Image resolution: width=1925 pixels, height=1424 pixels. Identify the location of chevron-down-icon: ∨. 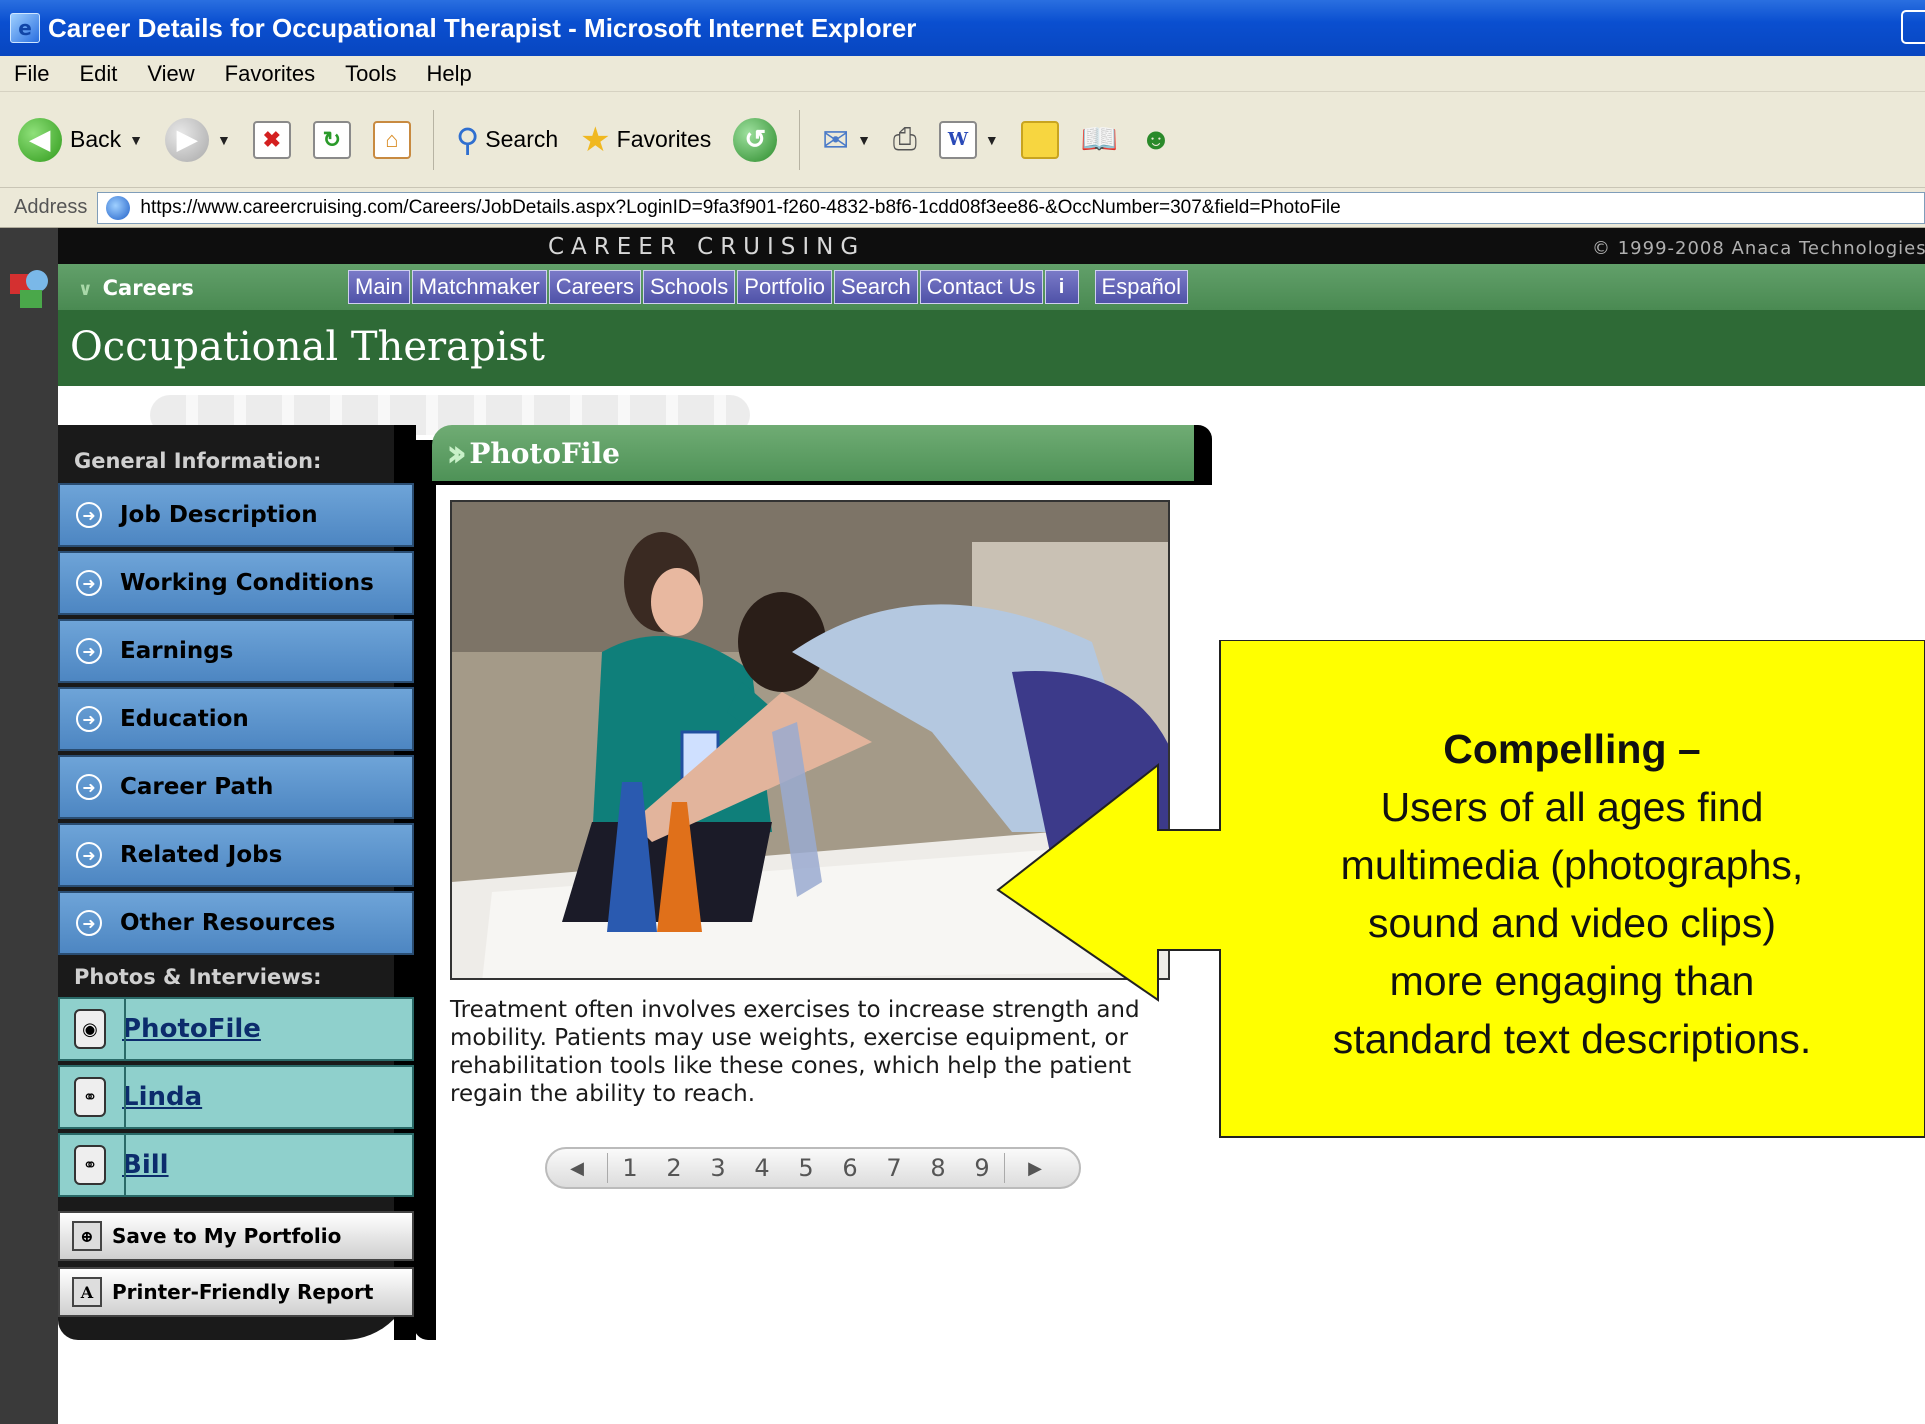
(85, 289).